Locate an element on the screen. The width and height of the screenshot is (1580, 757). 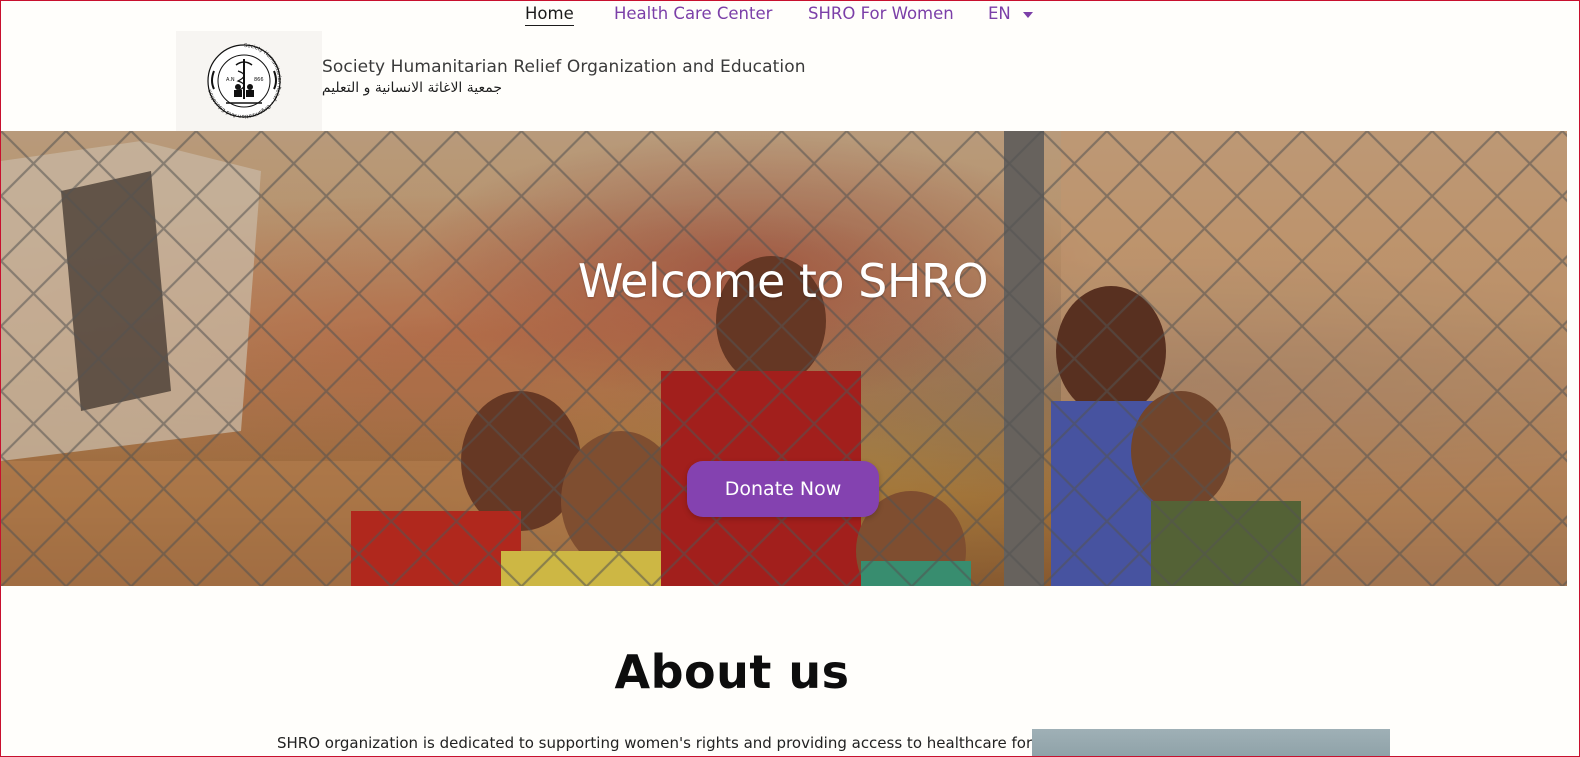
language-label: EN is located at coordinates (999, 13).